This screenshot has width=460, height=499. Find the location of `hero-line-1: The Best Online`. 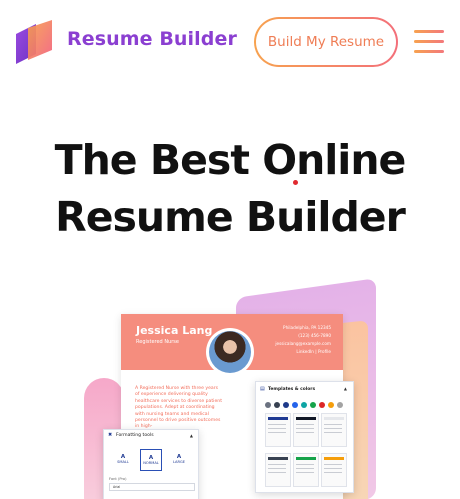

hero-line-1: The Best Online is located at coordinates (230, 160).